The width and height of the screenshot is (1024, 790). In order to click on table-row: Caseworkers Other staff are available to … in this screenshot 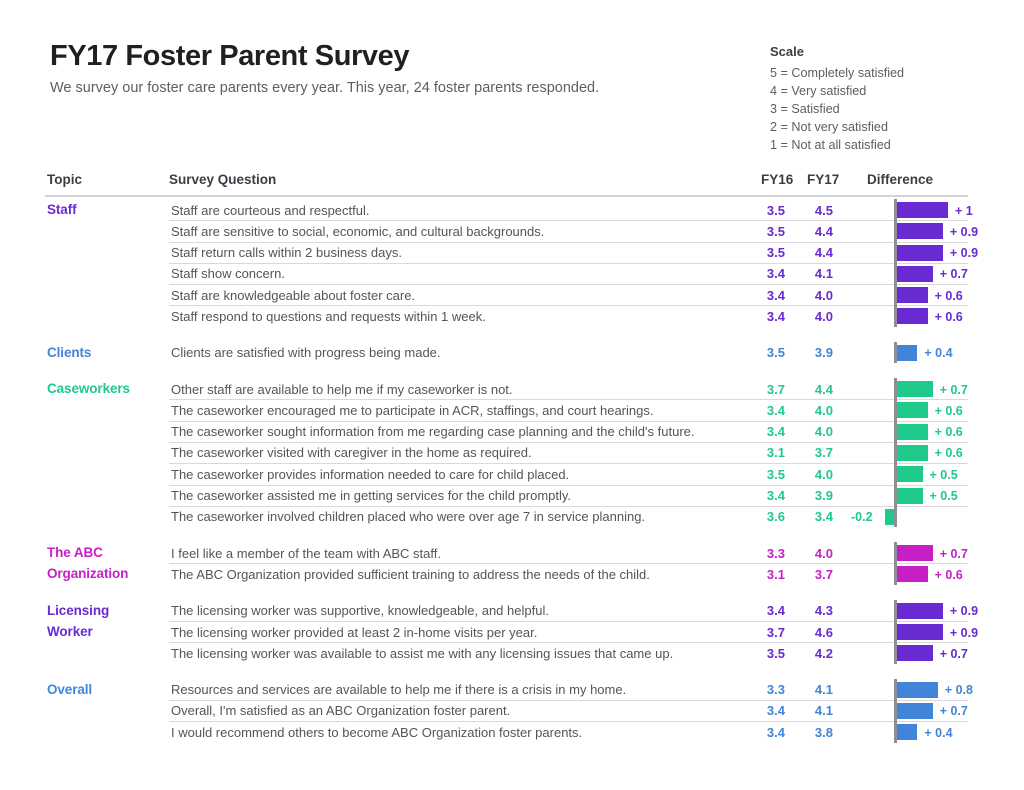, I will do `click(507, 389)`.